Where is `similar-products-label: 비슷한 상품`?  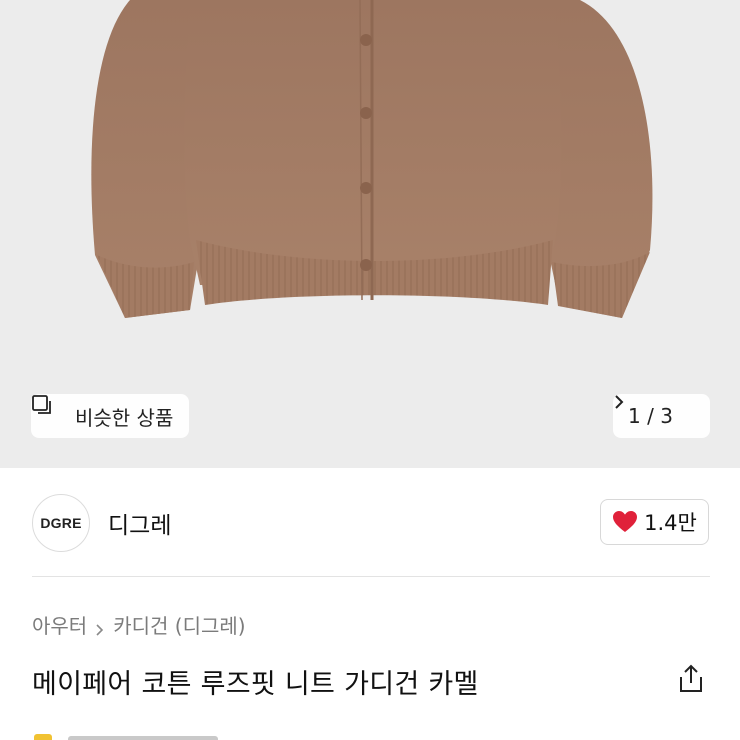
similar-products-label: 비슷한 상품 is located at coordinates (124, 417).